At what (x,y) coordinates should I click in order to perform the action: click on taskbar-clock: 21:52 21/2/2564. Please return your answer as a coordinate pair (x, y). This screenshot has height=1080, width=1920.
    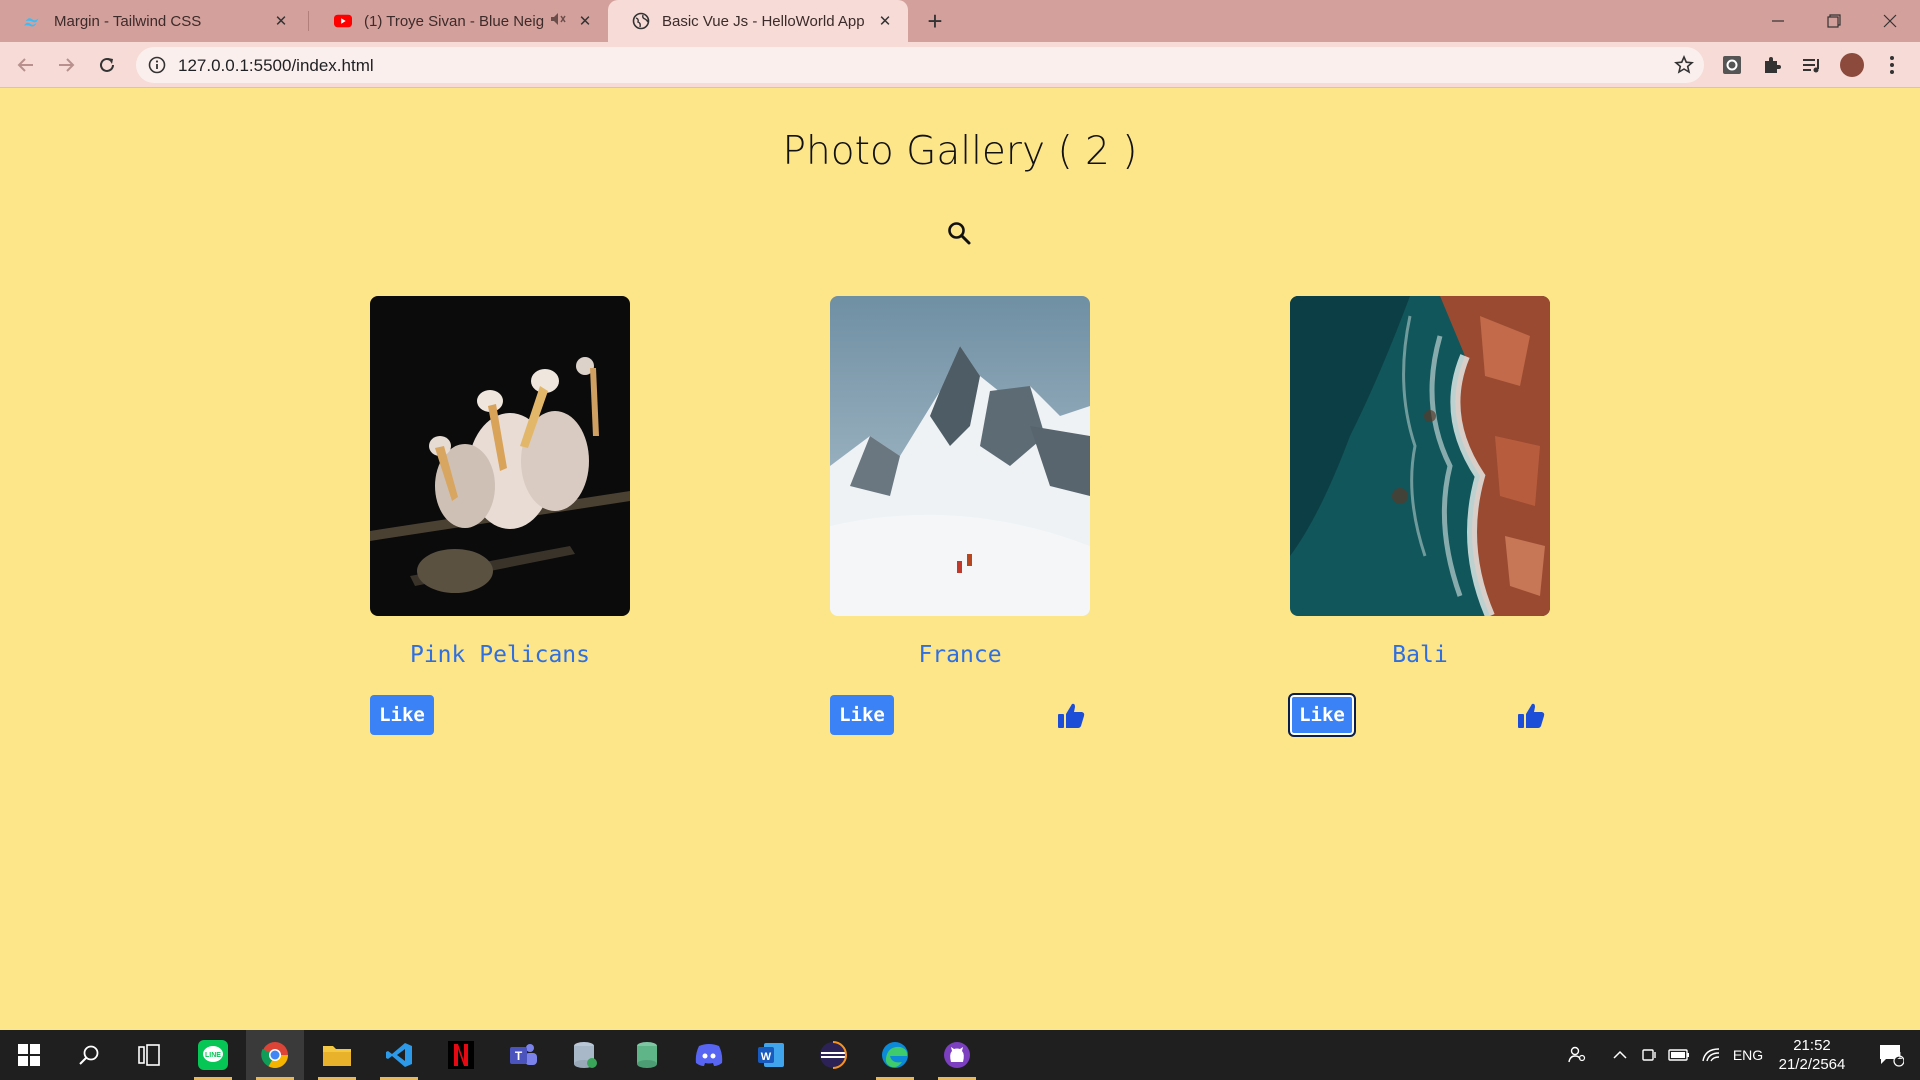
    Looking at the image, I should click on (1812, 1055).